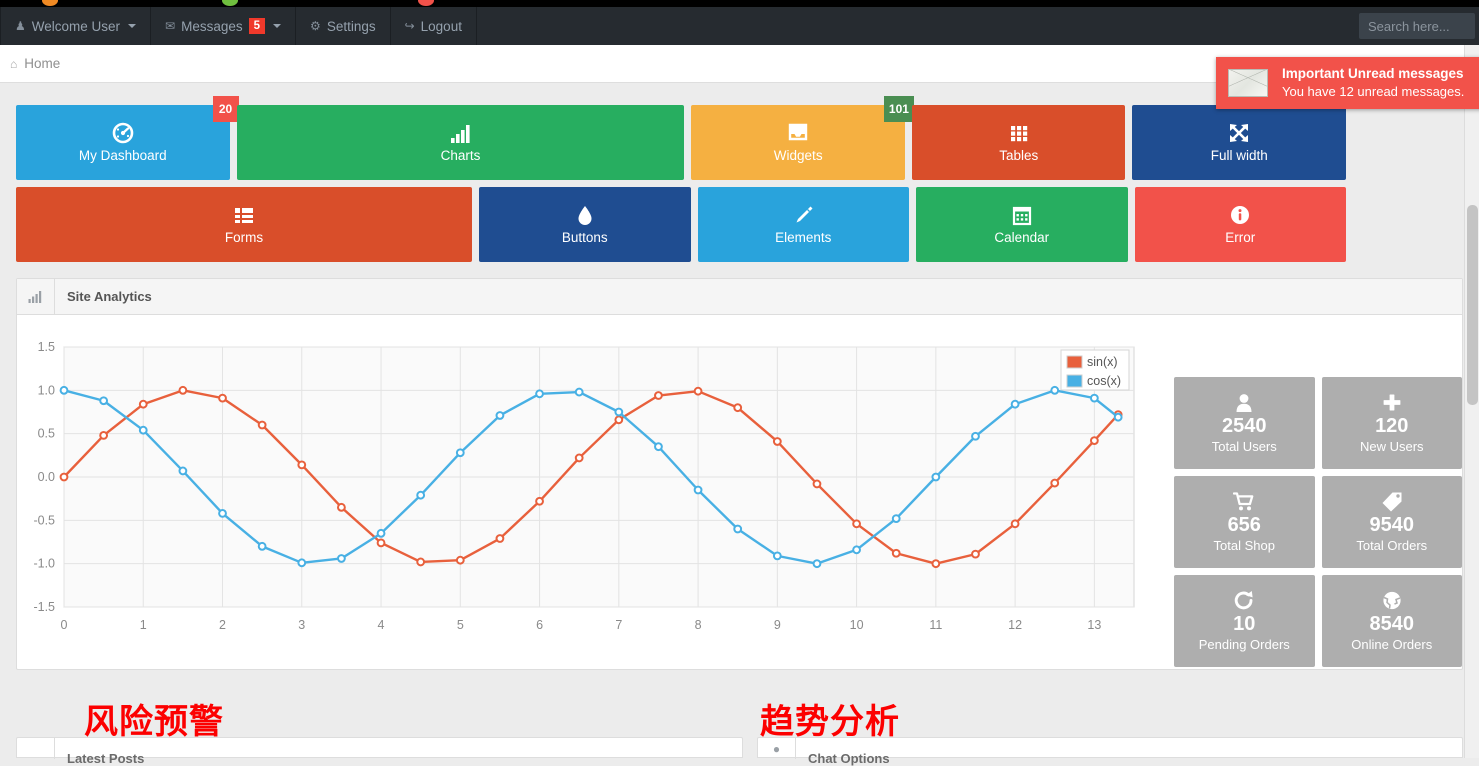 The height and width of the screenshot is (766, 1479). Describe the element at coordinates (802, 138) in the screenshot. I see `tile-widgets: Widgets 101` at that location.